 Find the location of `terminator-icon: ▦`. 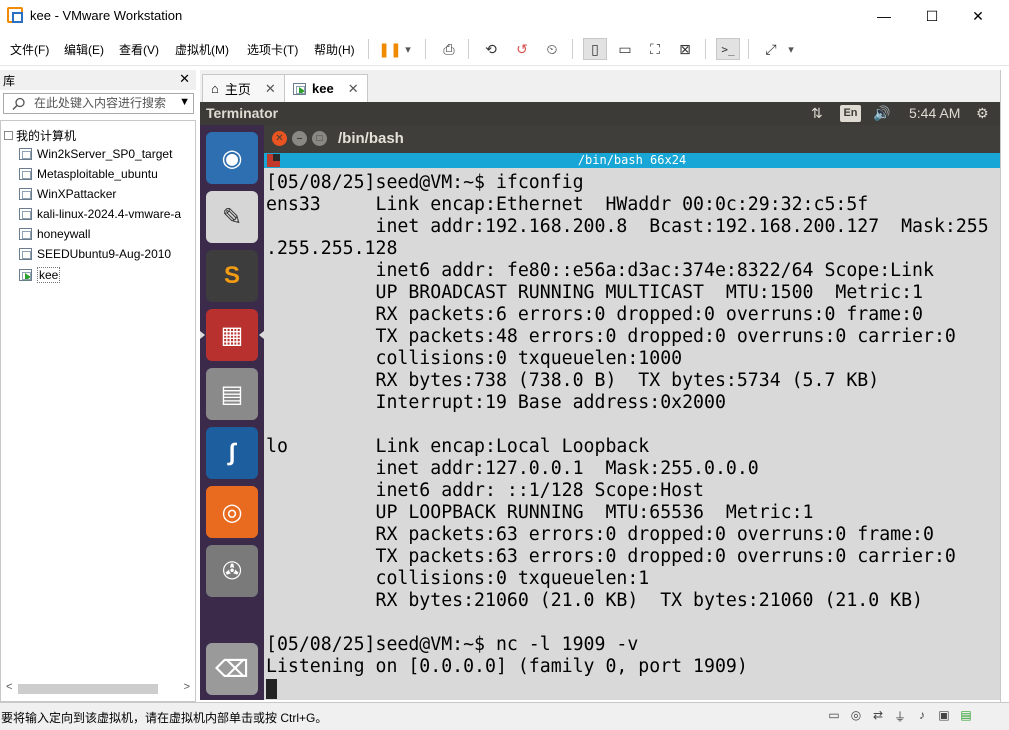

terminator-icon: ▦ is located at coordinates (232, 335).